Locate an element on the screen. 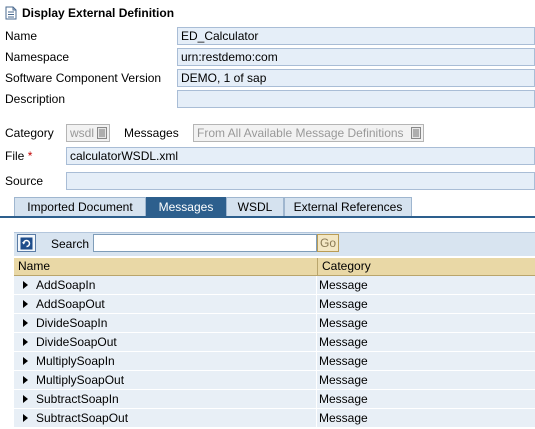 Image resolution: width=535 pixels, height=429 pixels. namespace-field: urn:restdemo:com is located at coordinates (356, 57).